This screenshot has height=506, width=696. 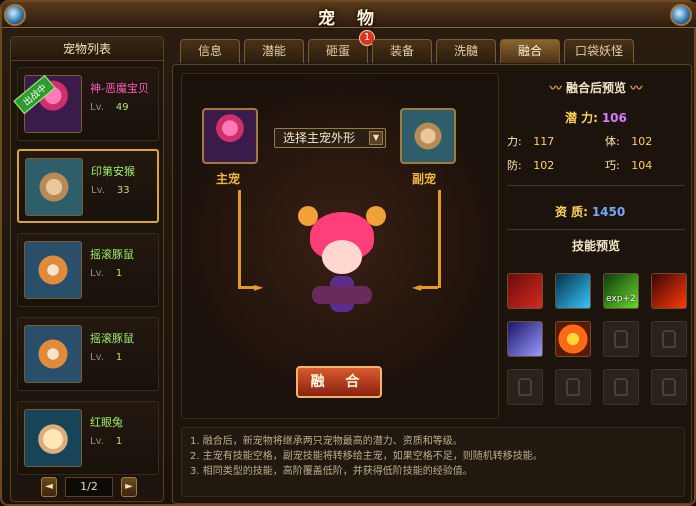 I want to click on pet-list-header: 宠物列表, so click(x=87, y=49).